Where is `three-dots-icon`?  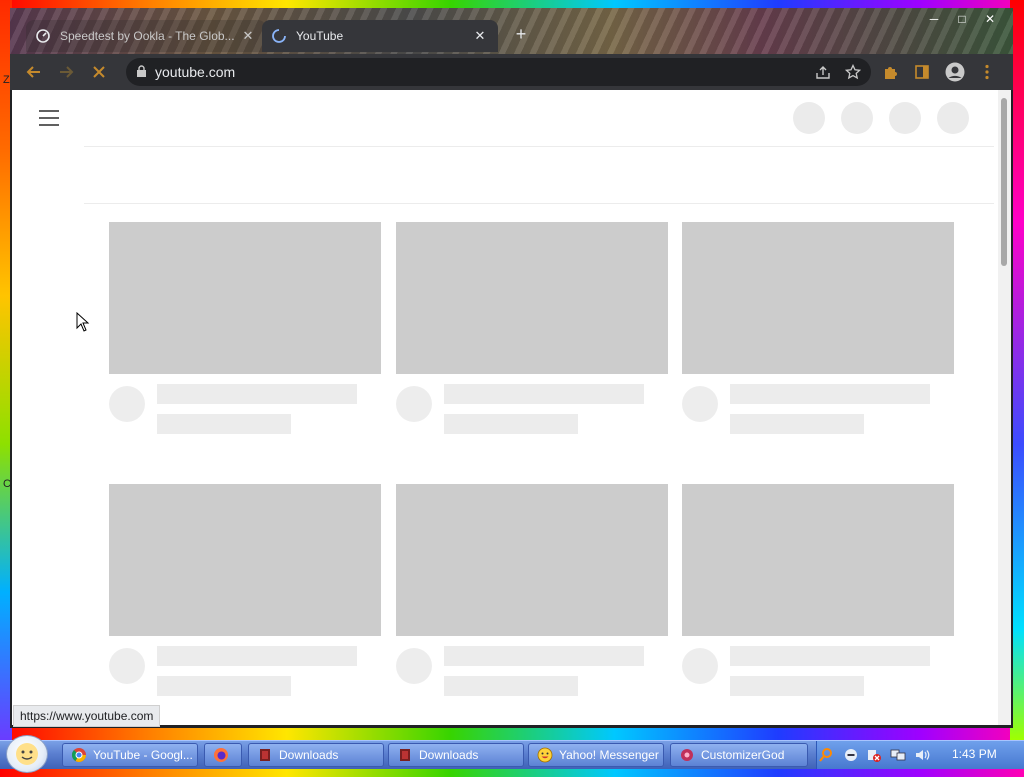 three-dots-icon is located at coordinates (987, 72).